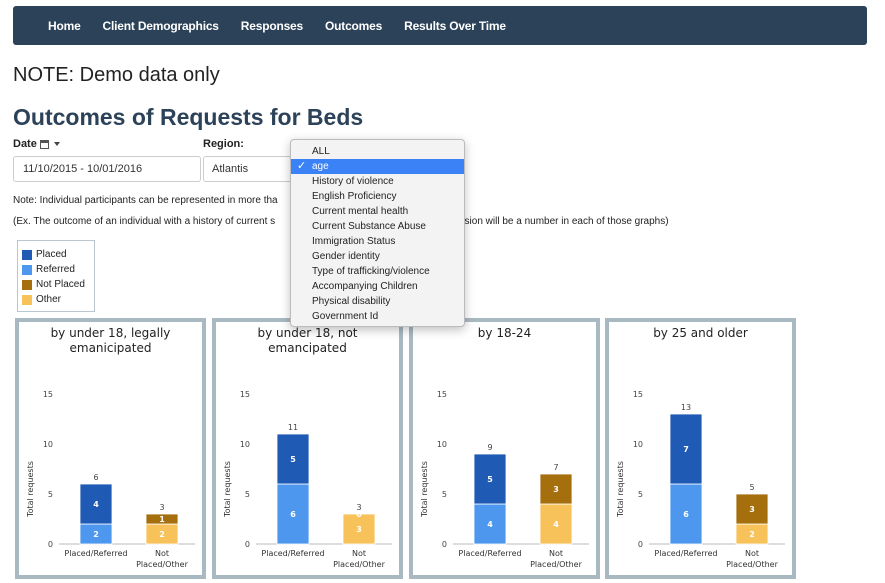 This screenshot has width=885, height=583. I want to click on bar-value-label: 5, so click(293, 459).